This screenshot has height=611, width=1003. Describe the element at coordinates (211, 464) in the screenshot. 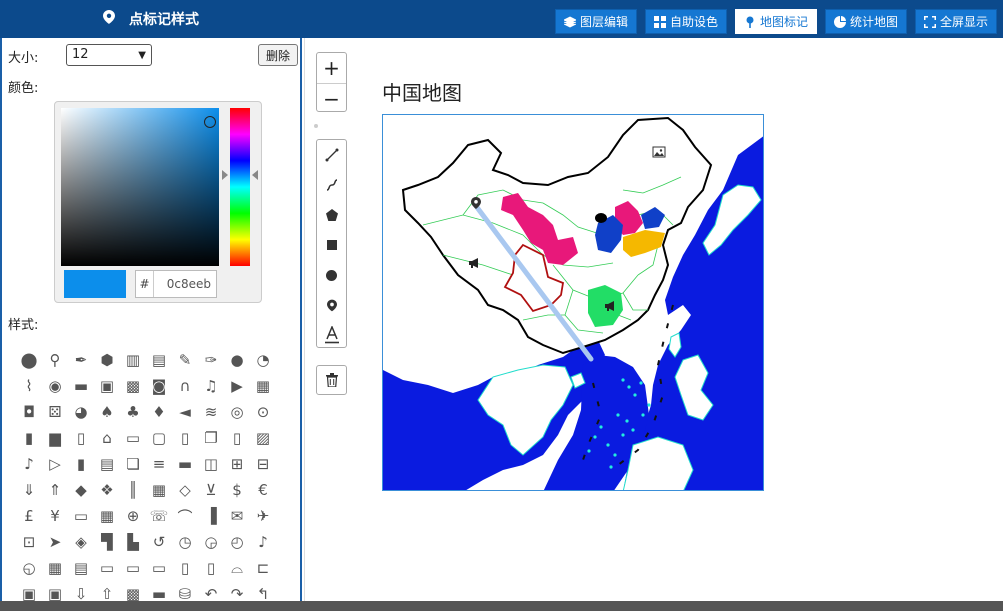

I see `folder-open-icon: ◫` at that location.